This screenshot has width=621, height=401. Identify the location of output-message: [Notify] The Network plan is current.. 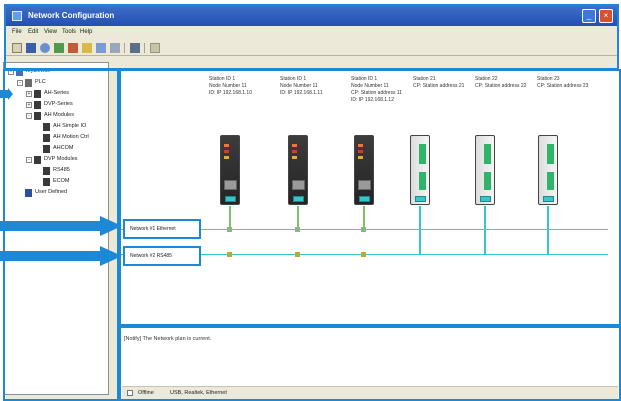
(168, 339).